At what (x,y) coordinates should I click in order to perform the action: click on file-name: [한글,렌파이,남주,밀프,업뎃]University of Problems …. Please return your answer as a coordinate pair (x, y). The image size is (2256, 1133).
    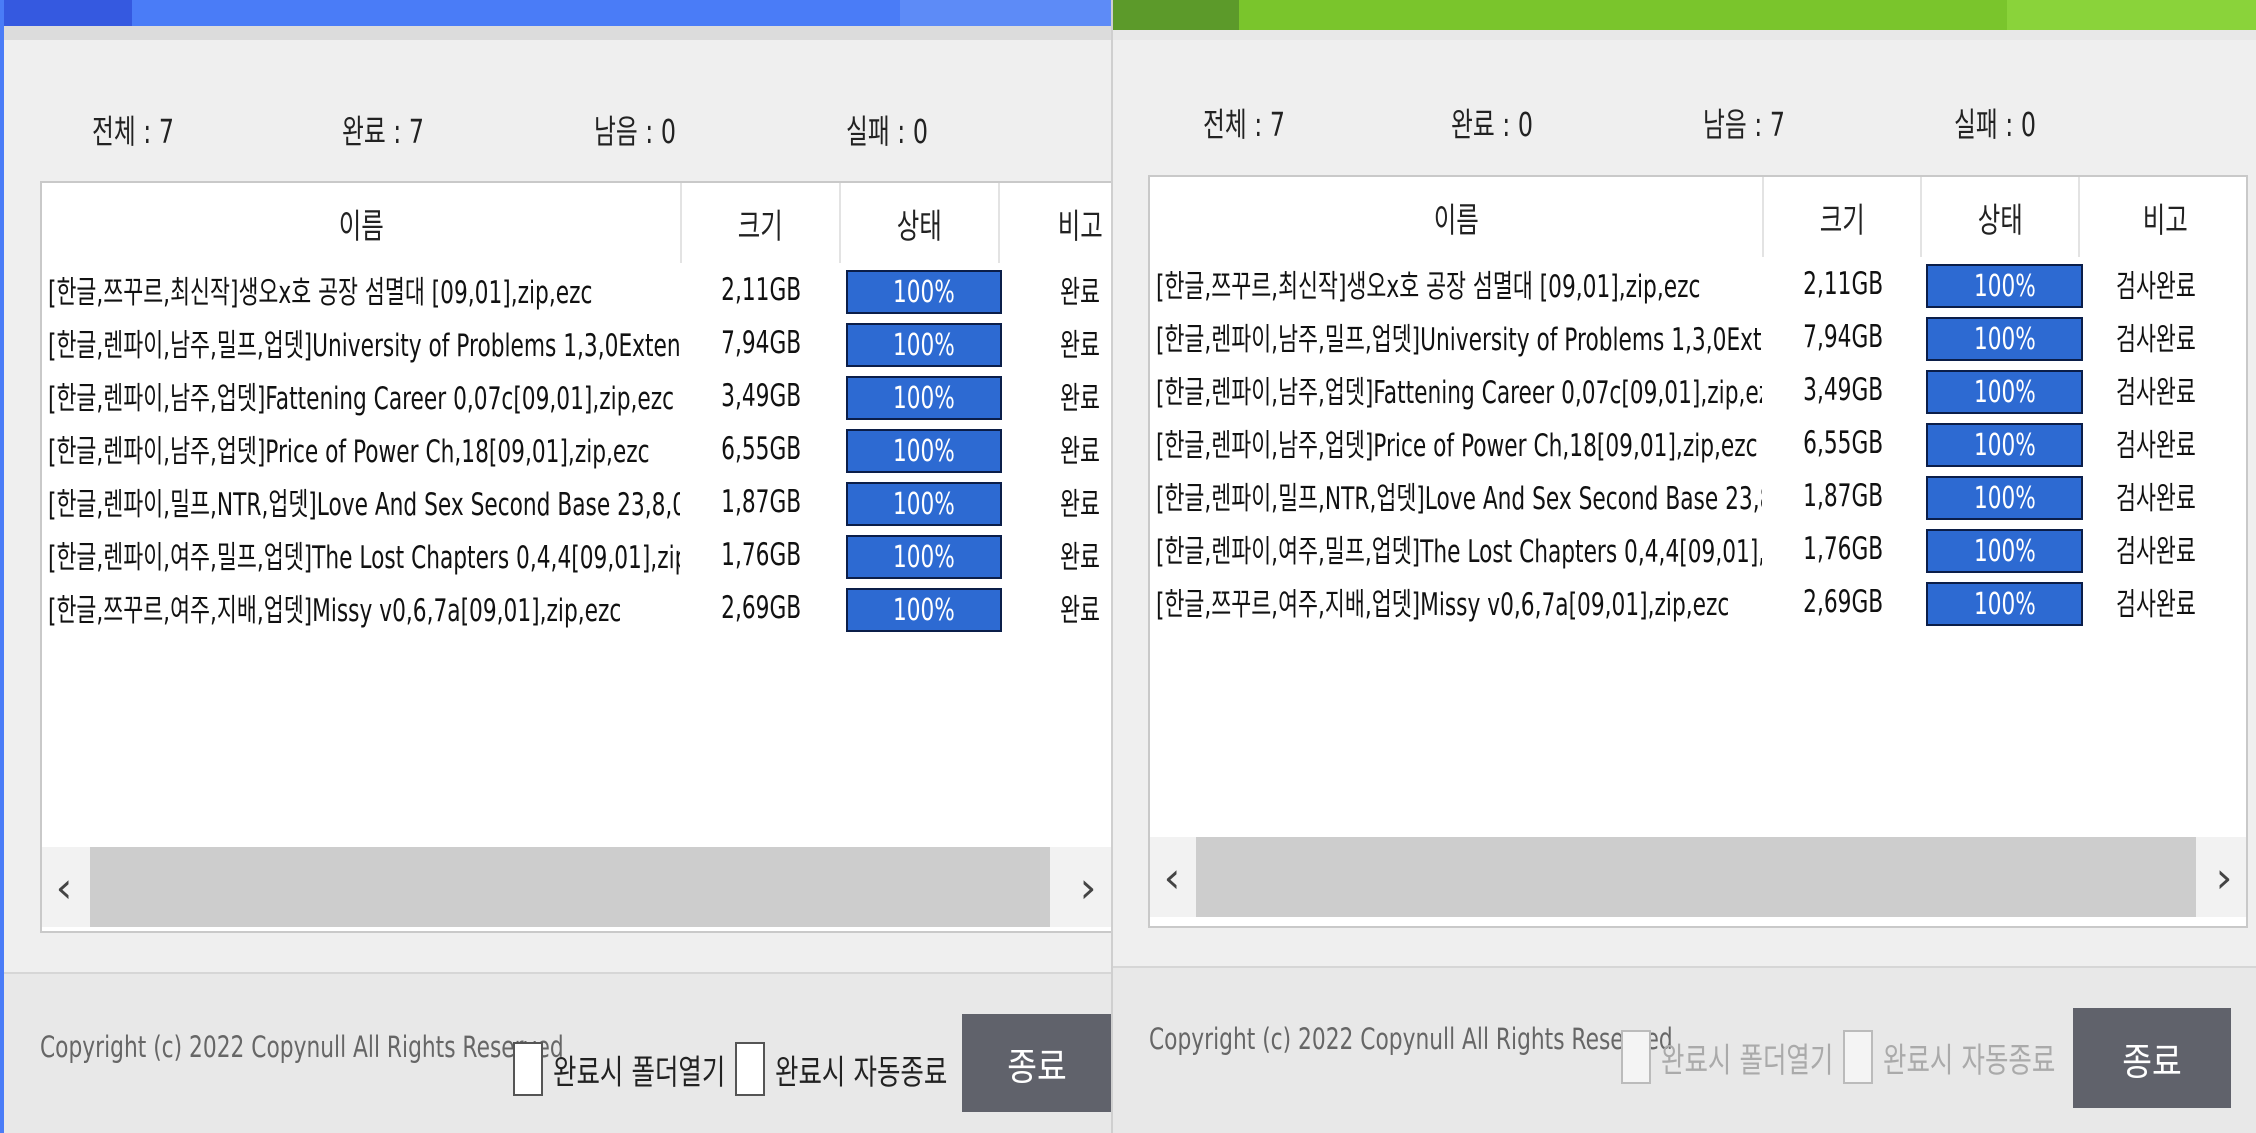
    Looking at the image, I should click on (364, 346).